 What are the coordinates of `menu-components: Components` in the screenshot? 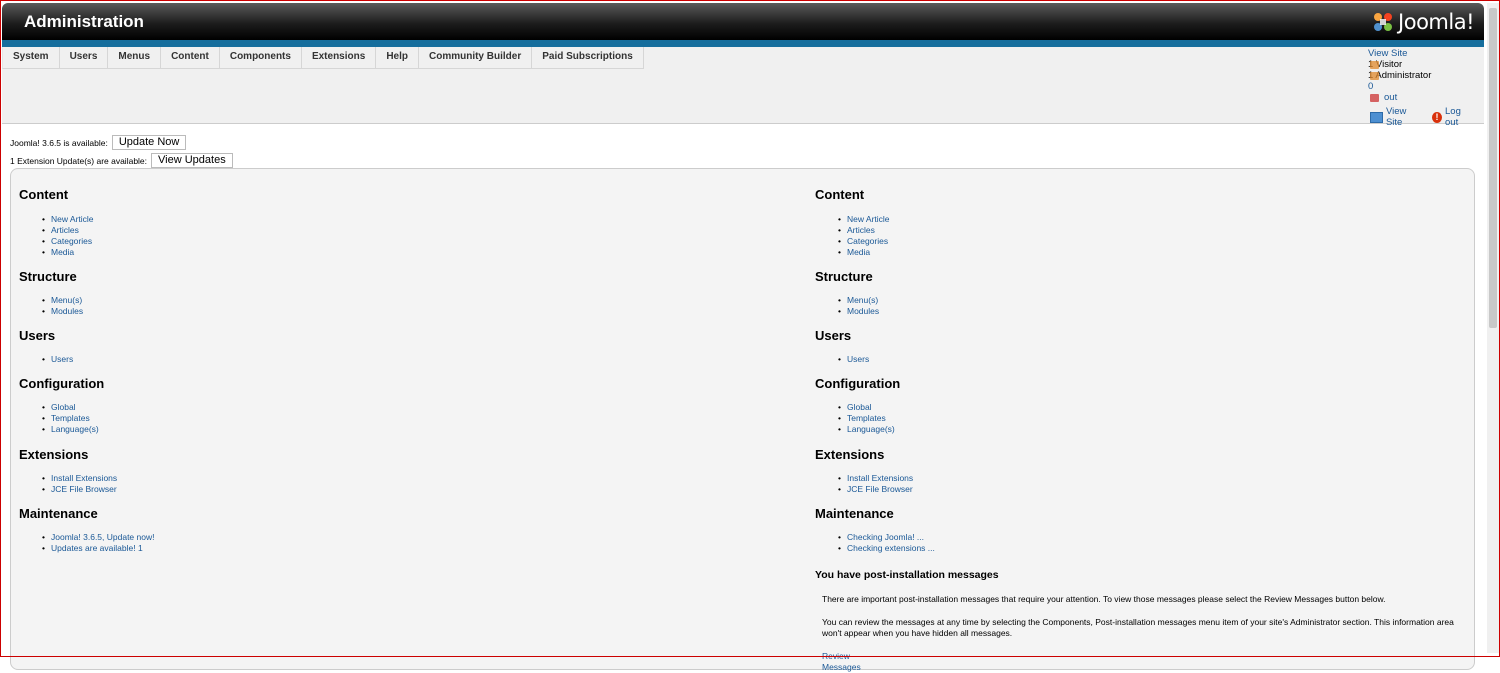 It's located at (260, 58).